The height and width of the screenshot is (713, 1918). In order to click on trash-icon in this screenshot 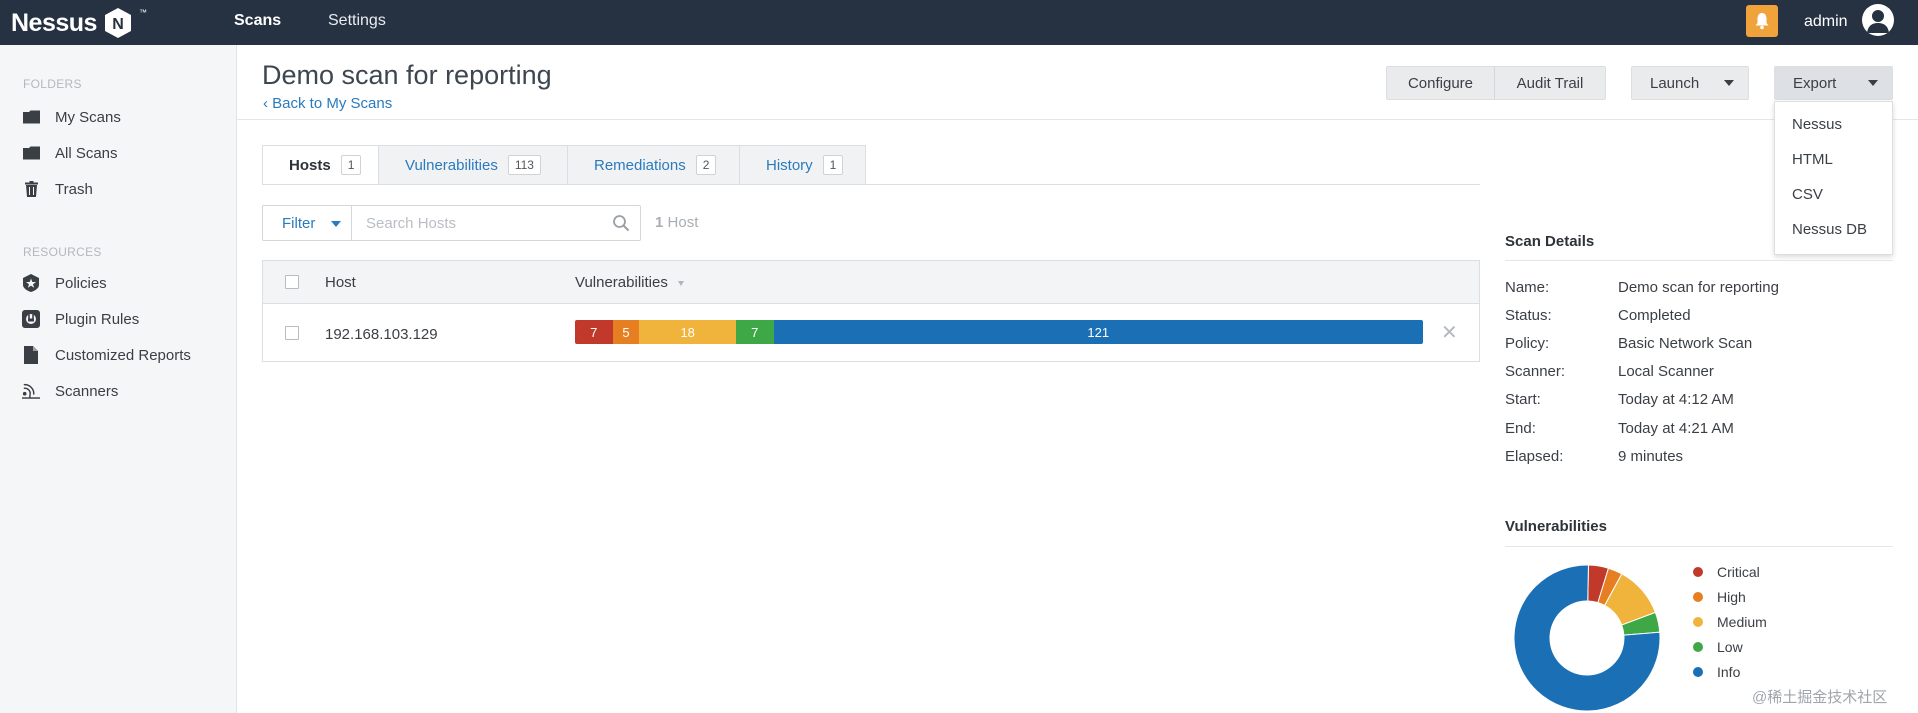, I will do `click(31, 189)`.